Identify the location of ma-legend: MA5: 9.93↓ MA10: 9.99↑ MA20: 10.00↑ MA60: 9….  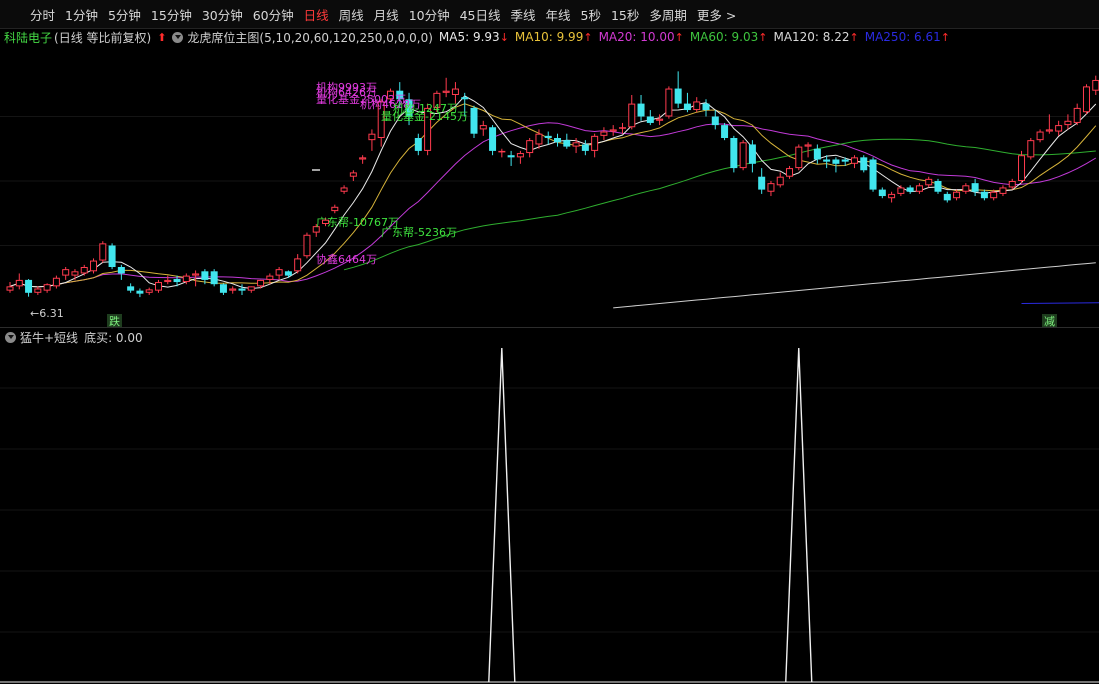
(691, 37).